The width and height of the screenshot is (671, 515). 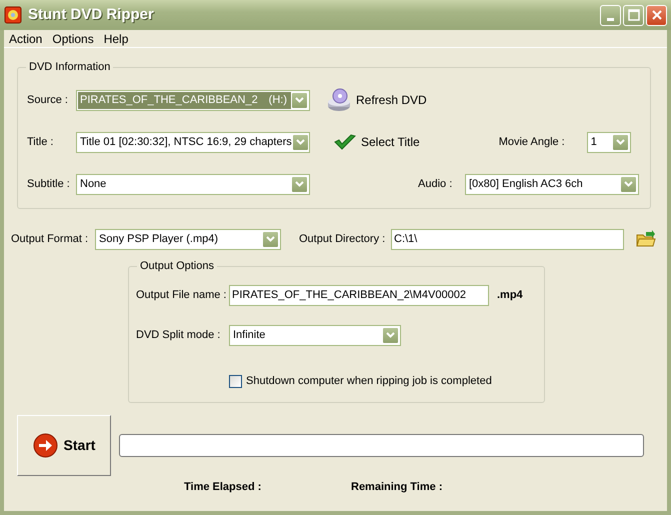 I want to click on title-dropdown: Title 01 [02:30:32], NTSC 16:9, 29 chapters, so click(x=193, y=142).